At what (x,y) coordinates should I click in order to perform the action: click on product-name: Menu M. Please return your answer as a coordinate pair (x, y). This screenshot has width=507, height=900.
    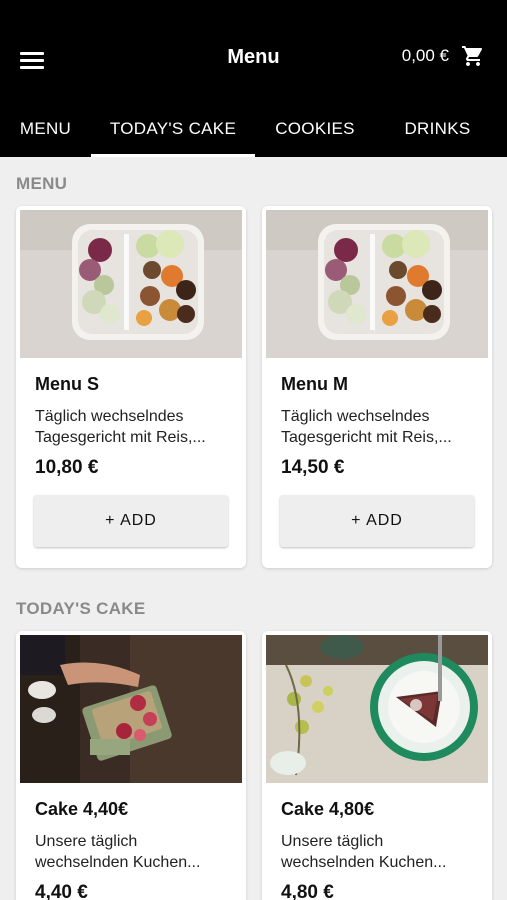
    Looking at the image, I should click on (314, 384).